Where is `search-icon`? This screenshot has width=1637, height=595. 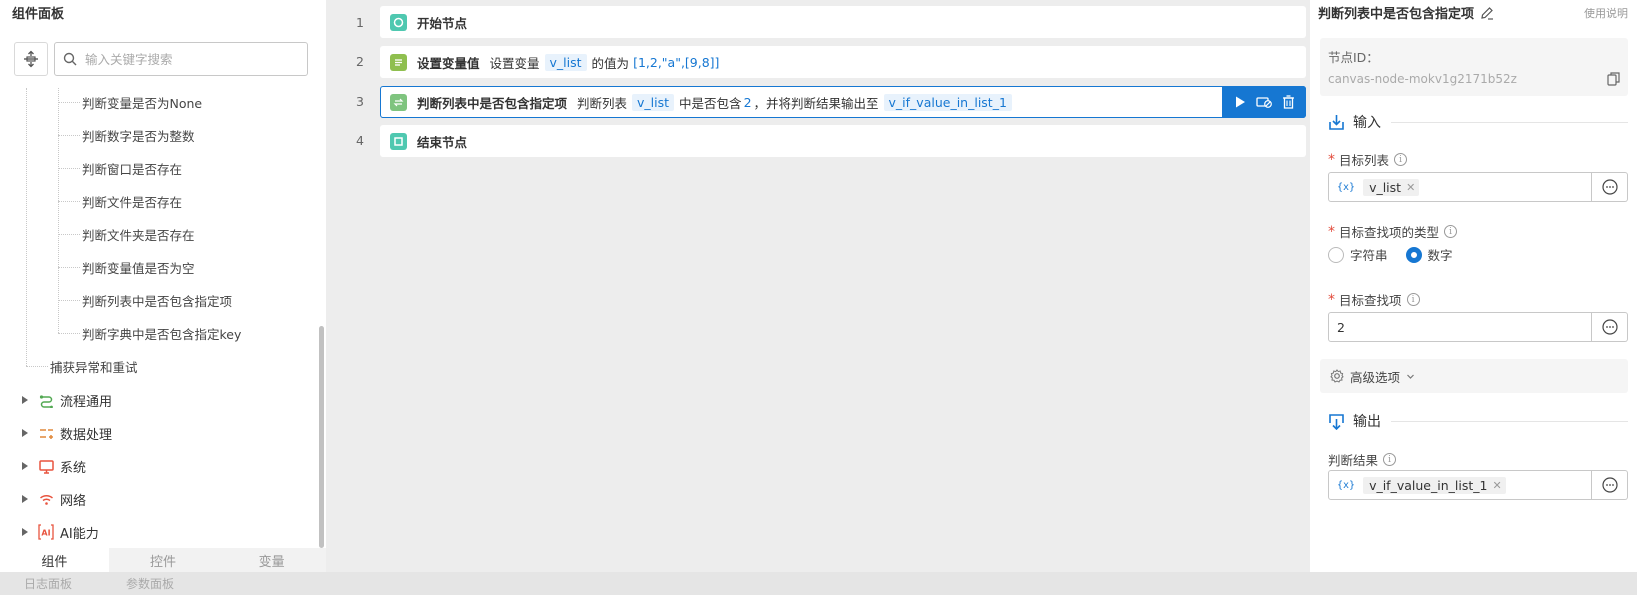
search-icon is located at coordinates (70, 59).